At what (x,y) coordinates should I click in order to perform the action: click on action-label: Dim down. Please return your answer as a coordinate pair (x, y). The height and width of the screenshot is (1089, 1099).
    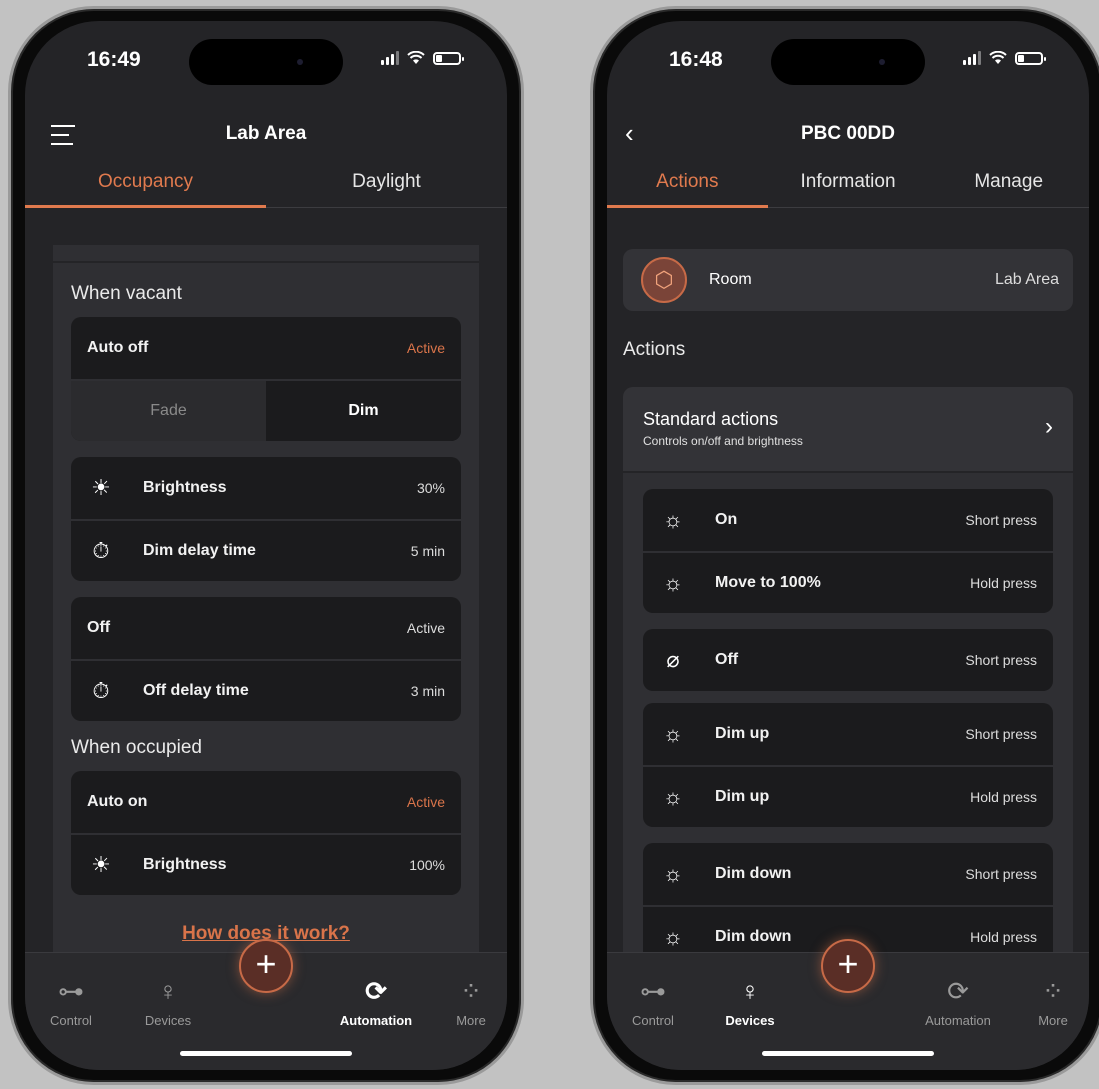
    Looking at the image, I should click on (753, 873).